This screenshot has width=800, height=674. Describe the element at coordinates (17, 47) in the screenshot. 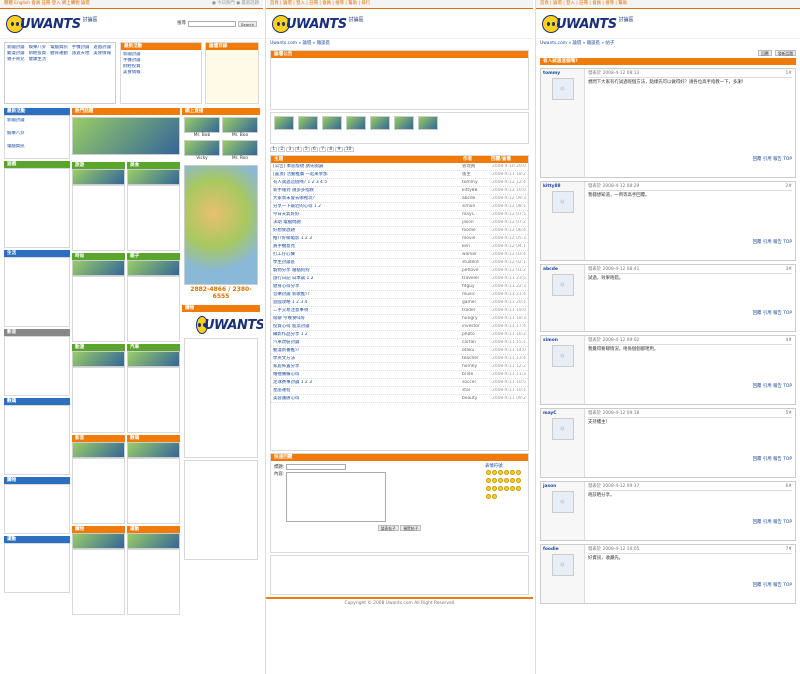

I see `category-link: 新聞討論` at that location.